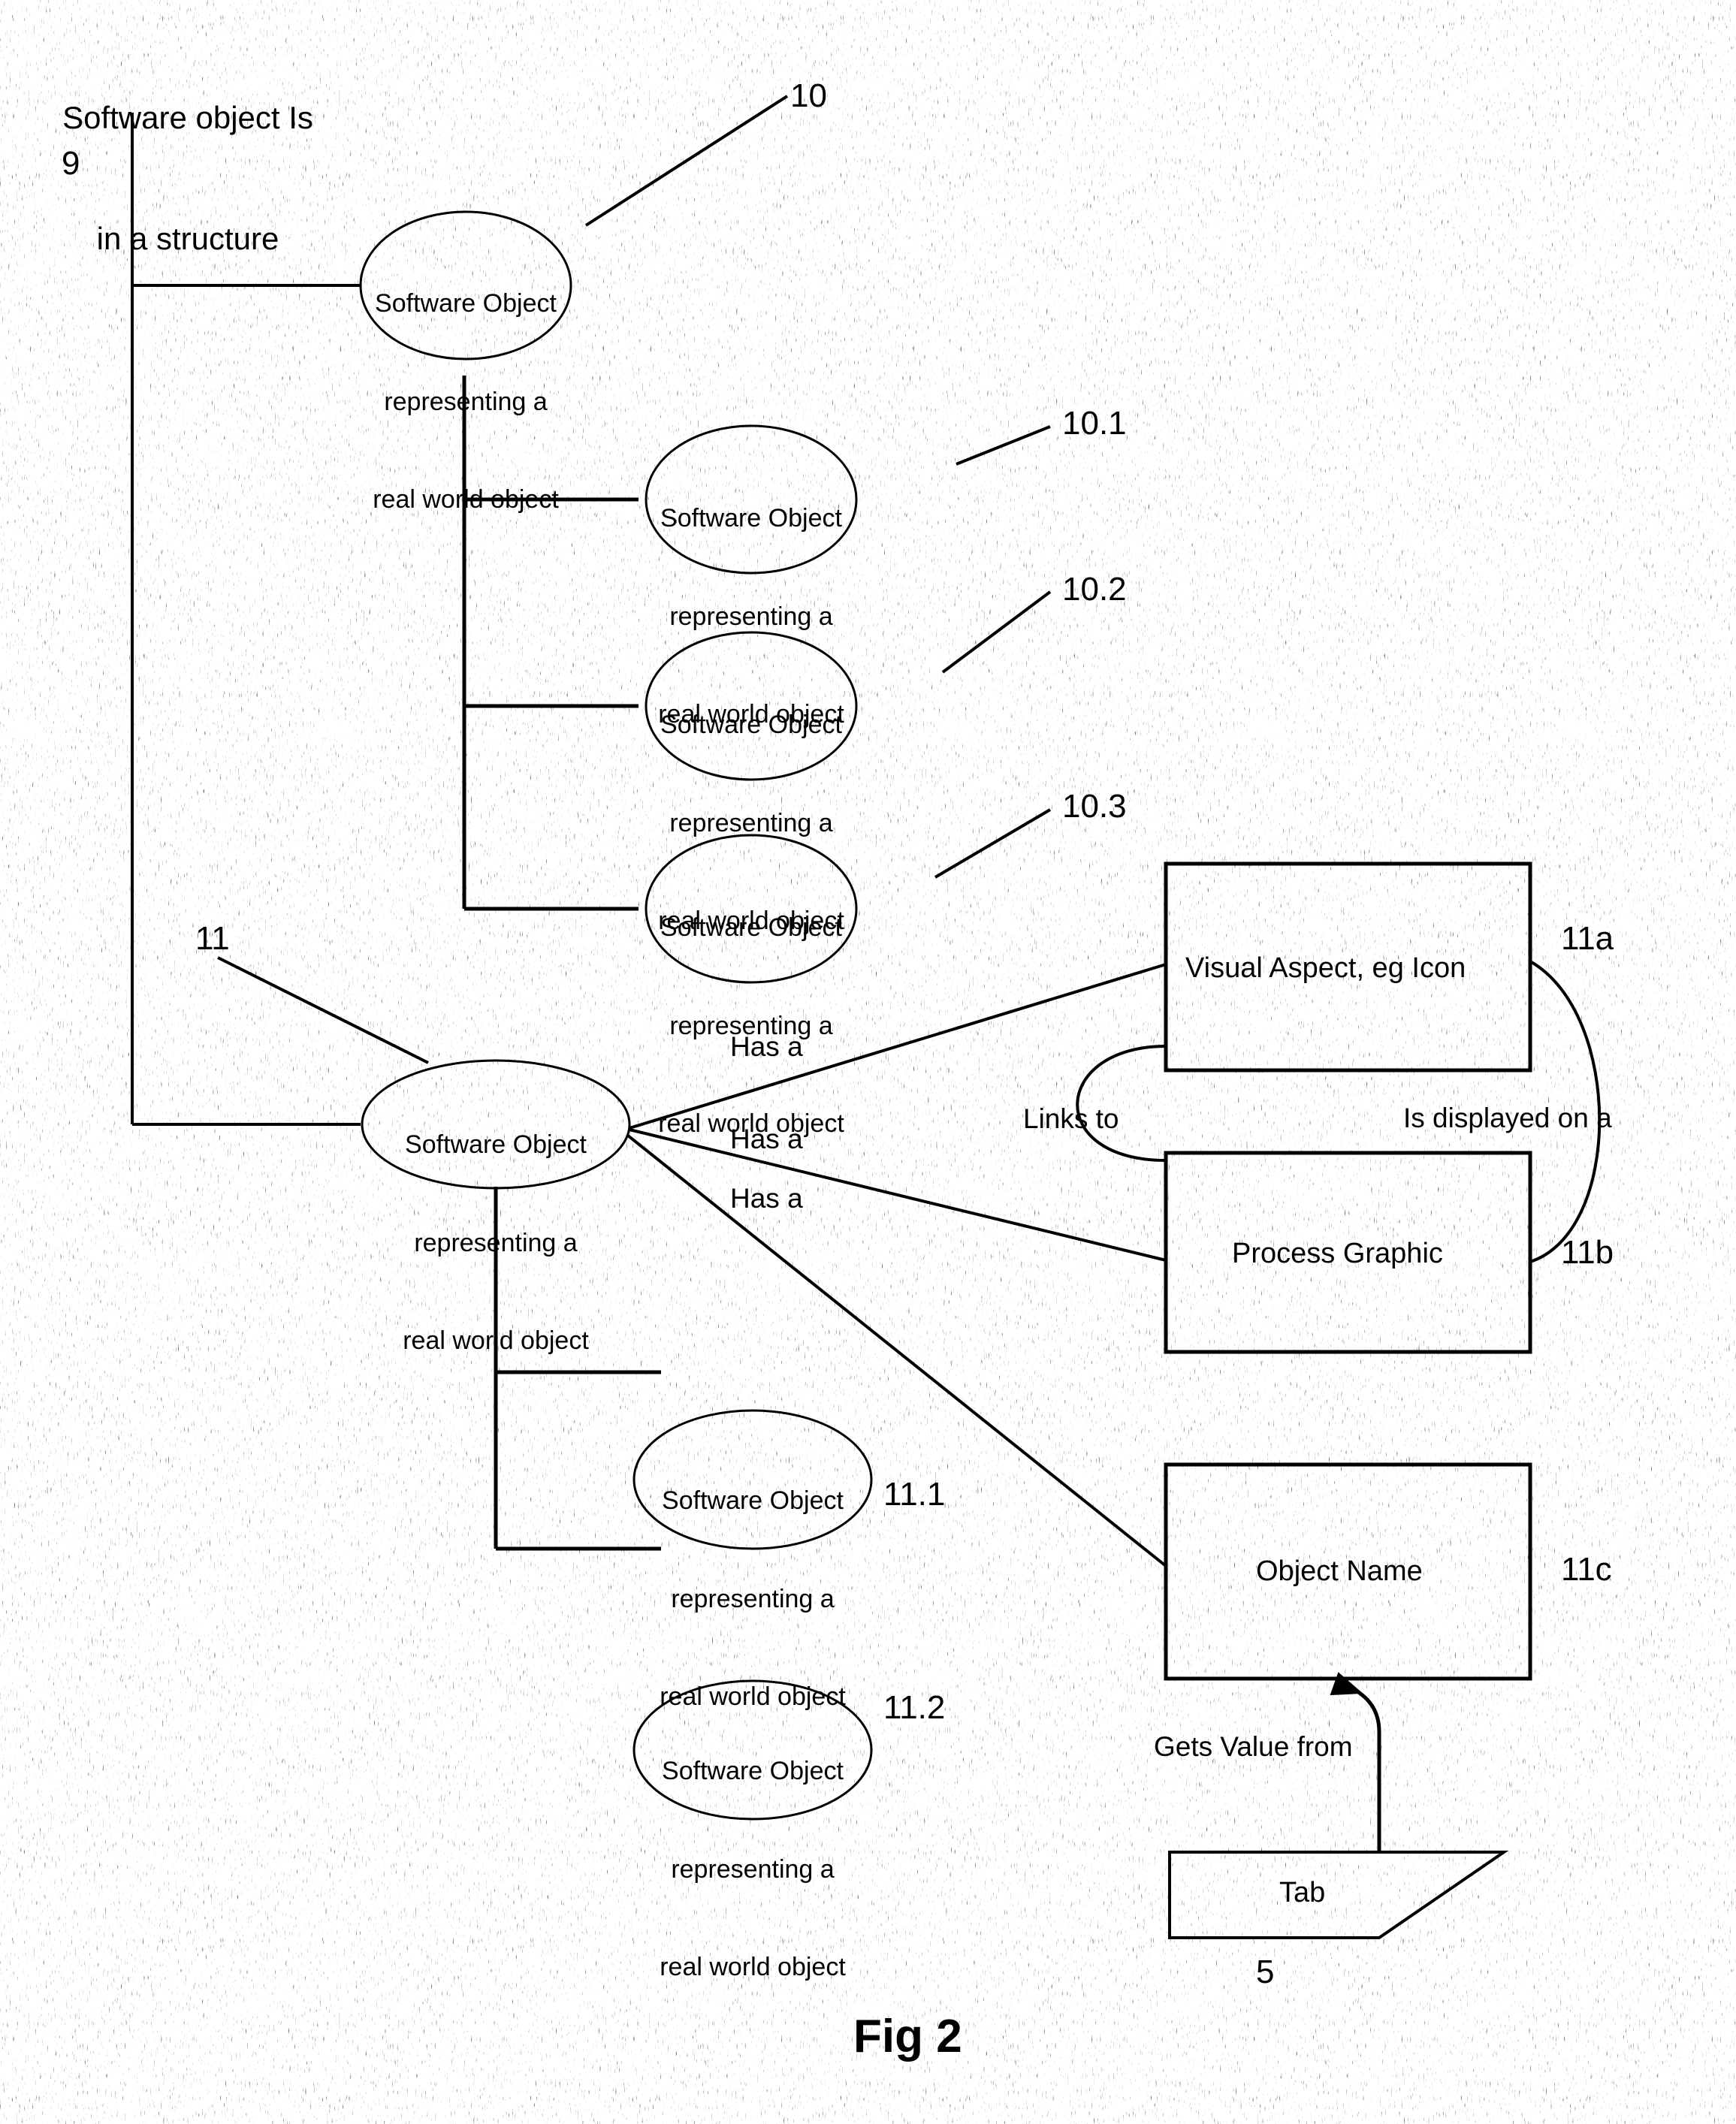  I want to click on box-label-visual-aspect: Visual Aspect, eg Icon, so click(1325, 968).